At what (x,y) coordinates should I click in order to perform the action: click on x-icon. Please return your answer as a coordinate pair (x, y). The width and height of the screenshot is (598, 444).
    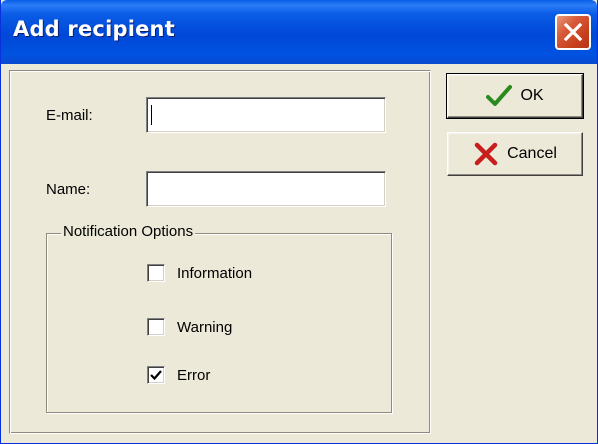
    Looking at the image, I should click on (486, 154).